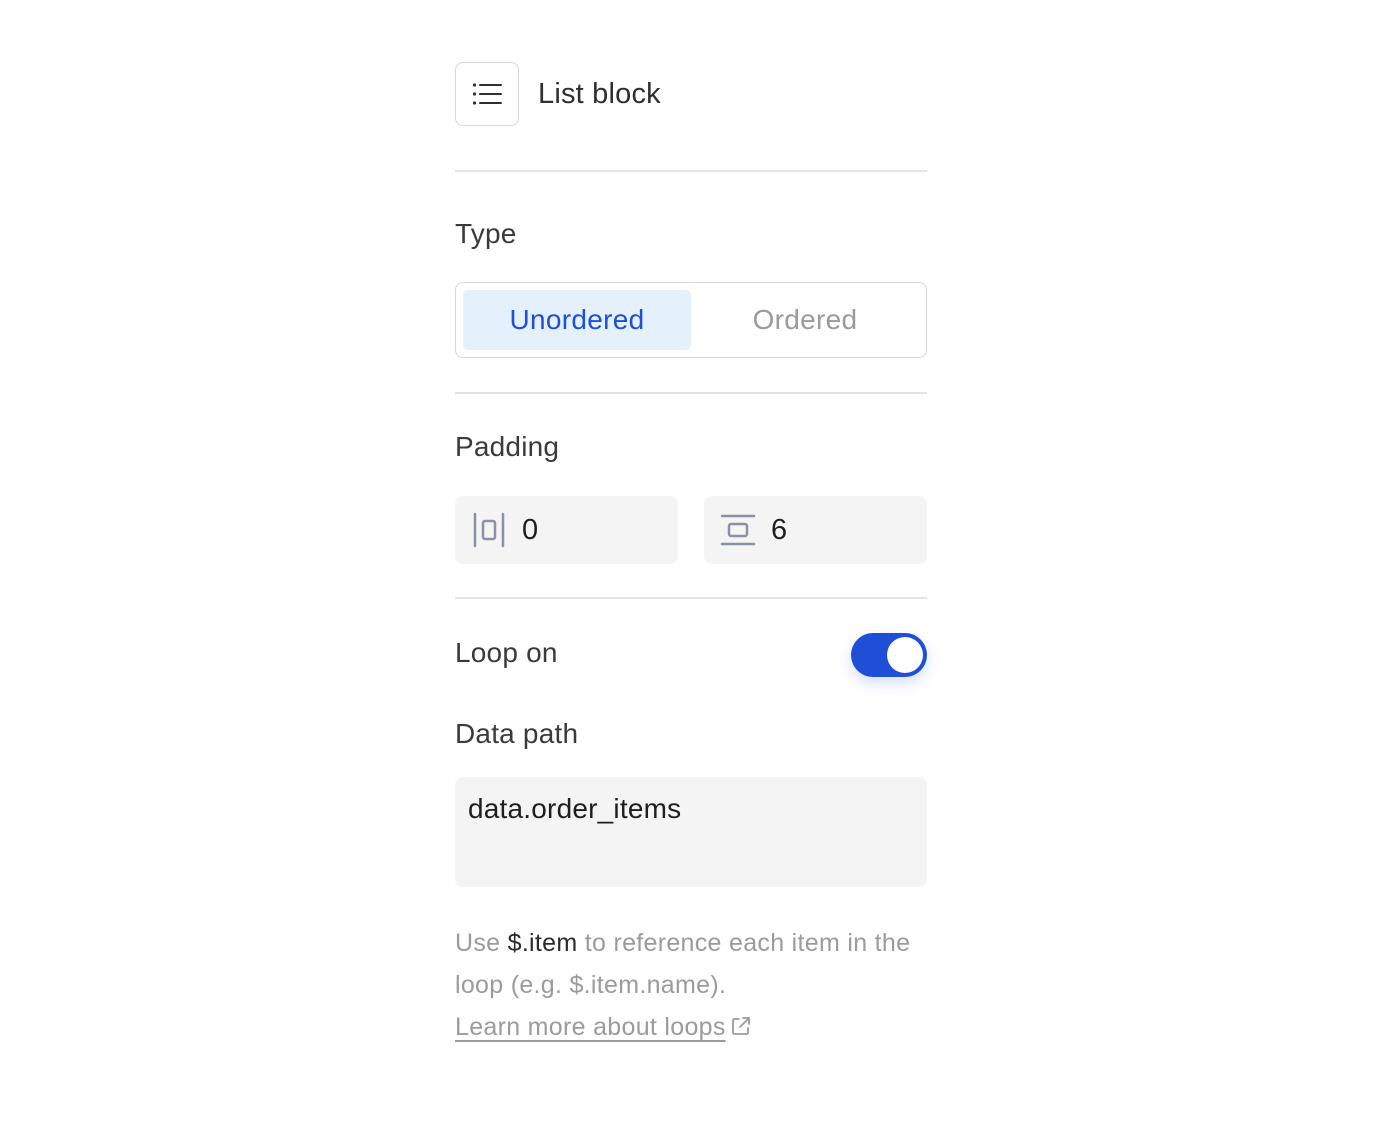 This screenshot has width=1394, height=1122. What do you see at coordinates (905, 655) in the screenshot?
I see `toggle-knob` at bounding box center [905, 655].